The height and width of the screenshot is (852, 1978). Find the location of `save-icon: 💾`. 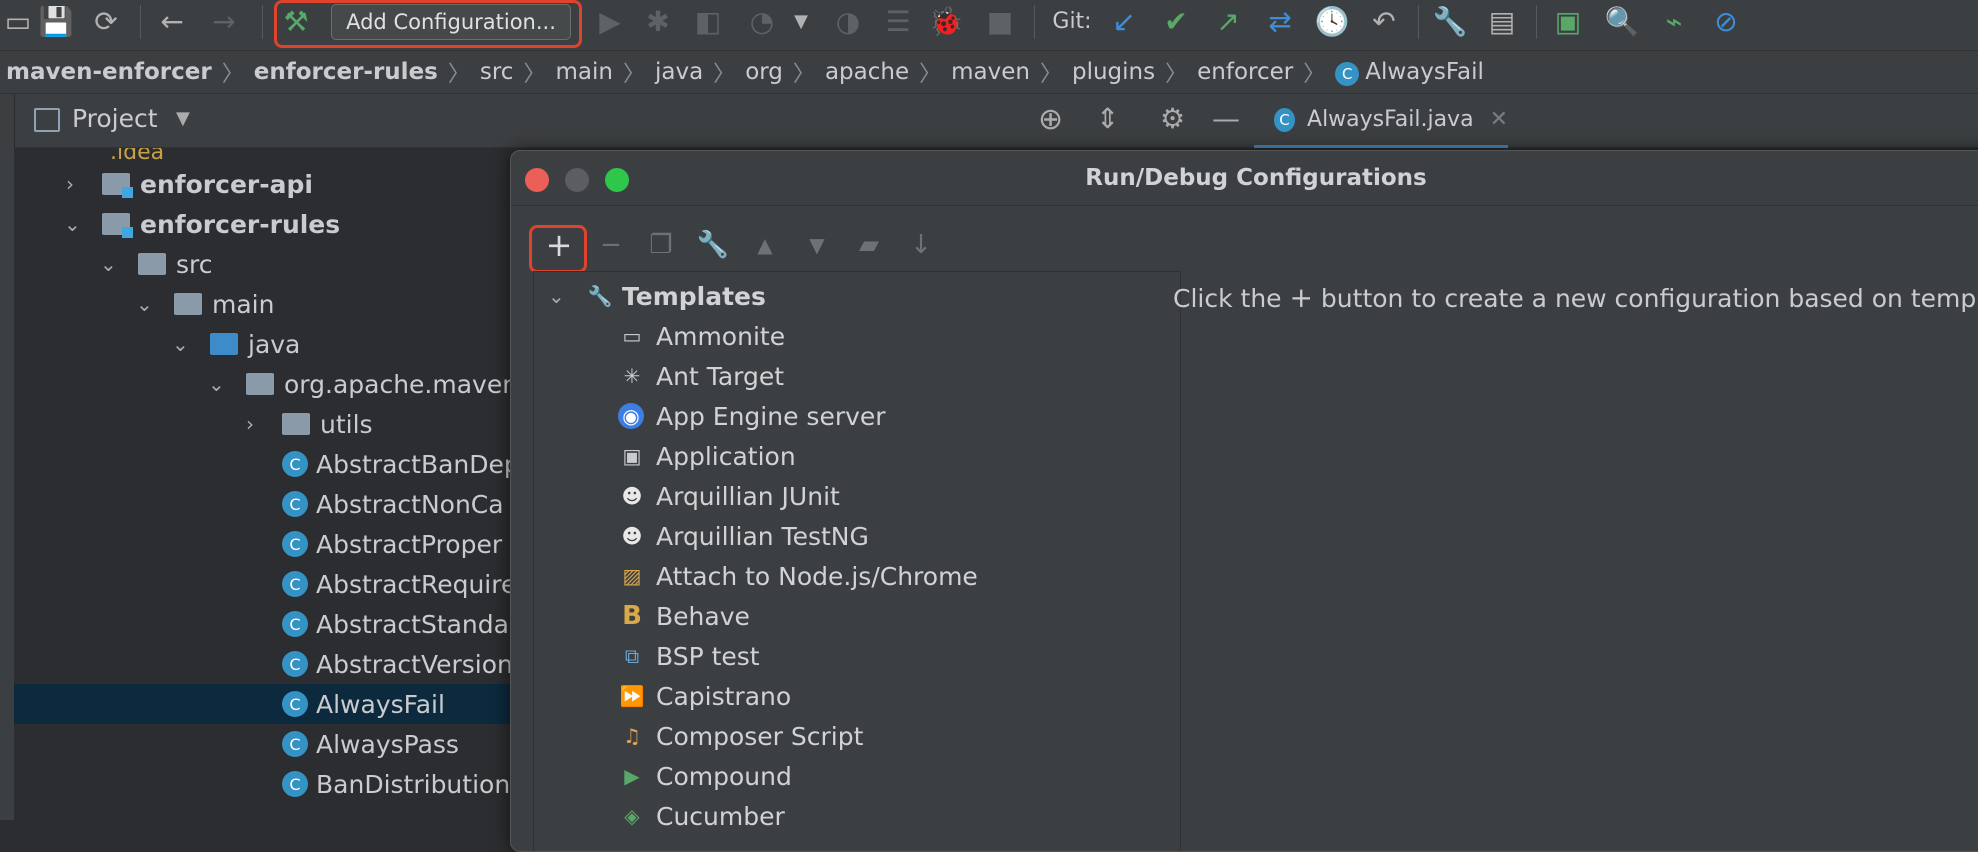

save-icon: 💾 is located at coordinates (56, 21).